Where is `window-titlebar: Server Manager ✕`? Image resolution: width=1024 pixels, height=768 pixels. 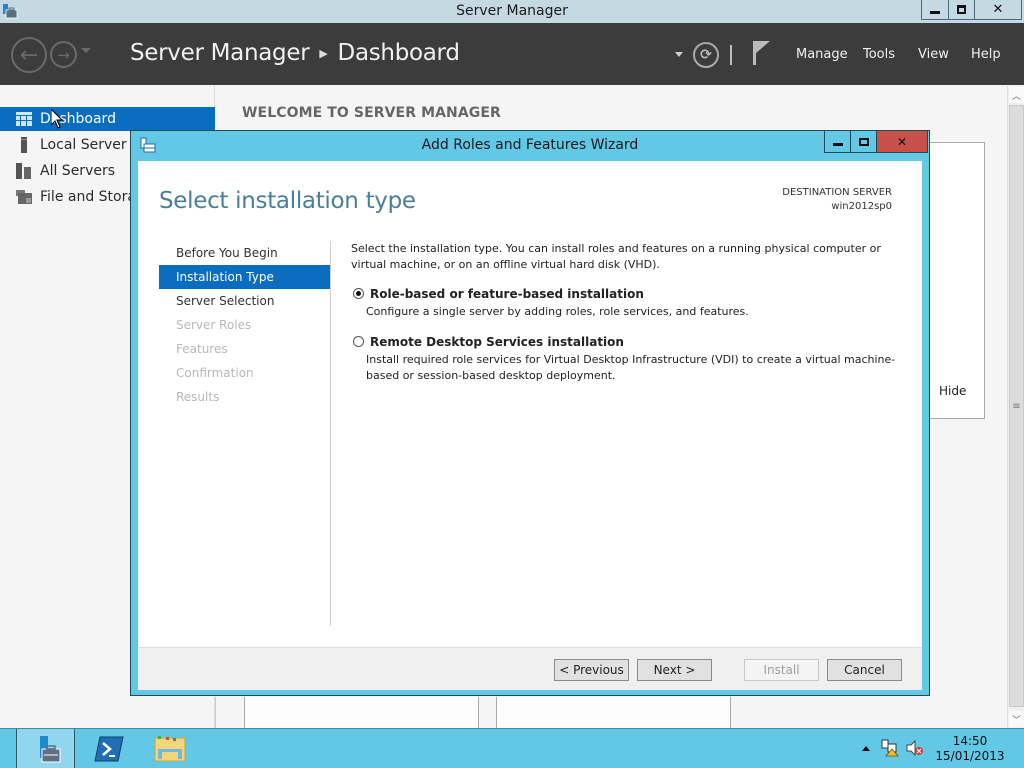
window-titlebar: Server Manager ✕ is located at coordinates (512, 11).